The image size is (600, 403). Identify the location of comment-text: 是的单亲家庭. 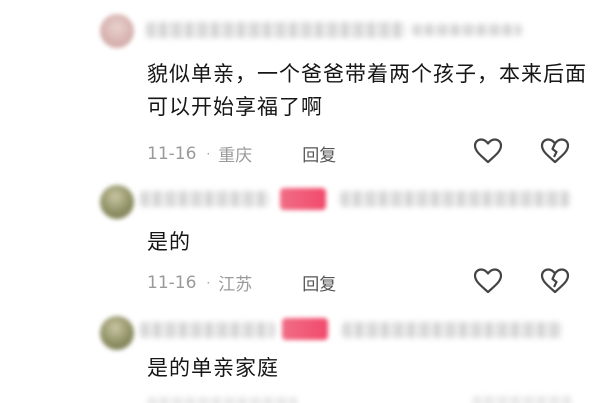
(213, 368).